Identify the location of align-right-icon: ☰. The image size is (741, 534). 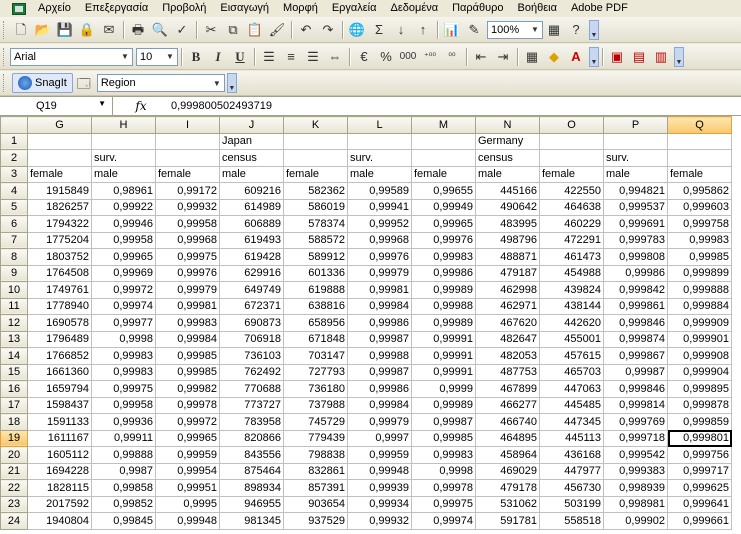
(313, 57).